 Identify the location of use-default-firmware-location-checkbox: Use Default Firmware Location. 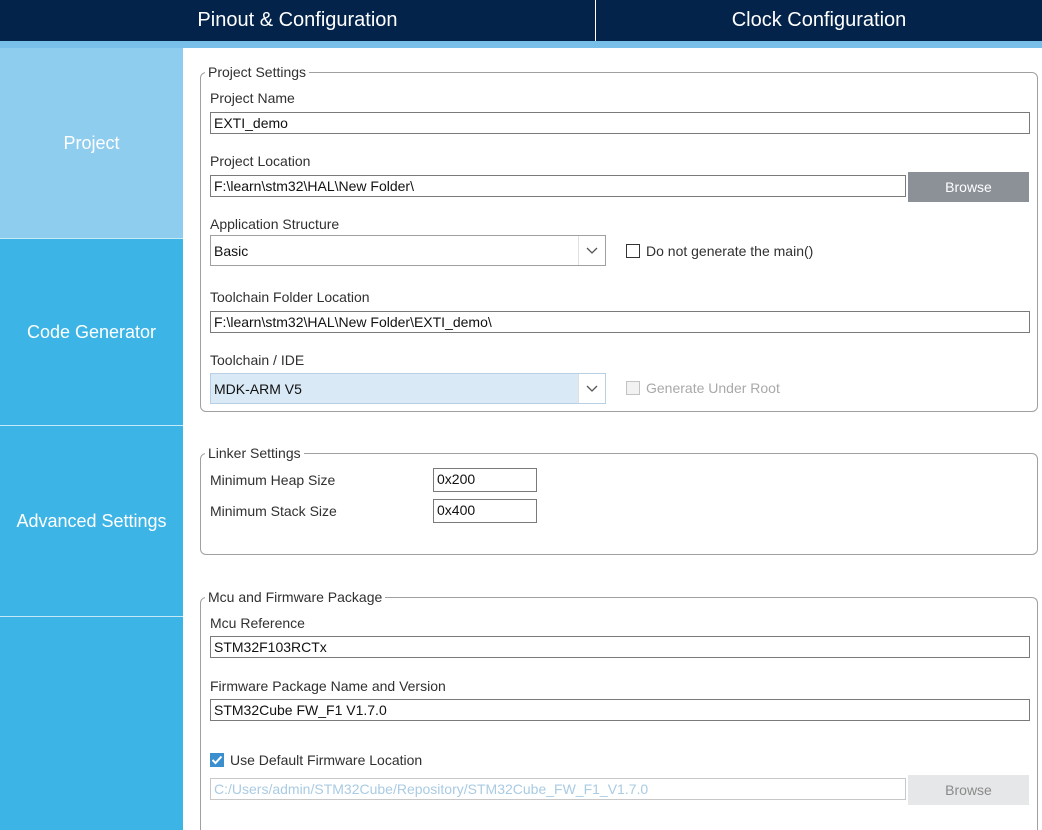
(316, 760).